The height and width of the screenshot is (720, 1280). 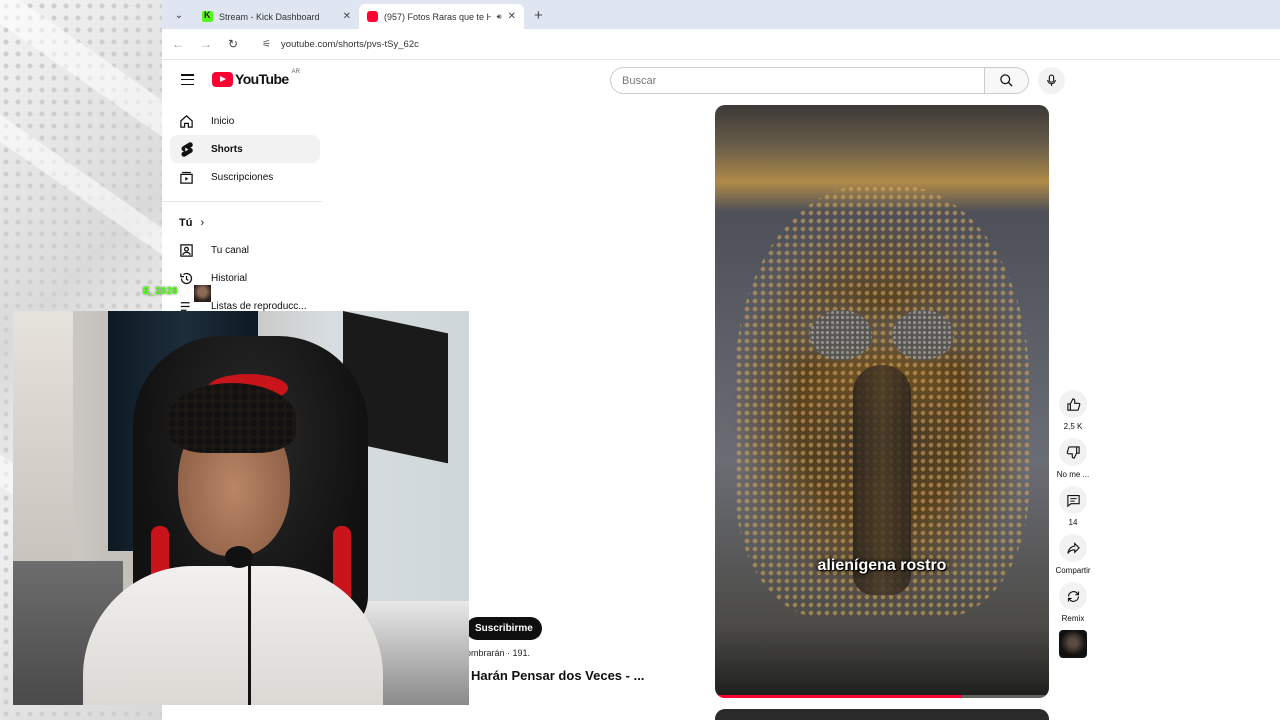 I want to click on tab-title: Stream - Kick Dashboard, so click(x=269, y=16).